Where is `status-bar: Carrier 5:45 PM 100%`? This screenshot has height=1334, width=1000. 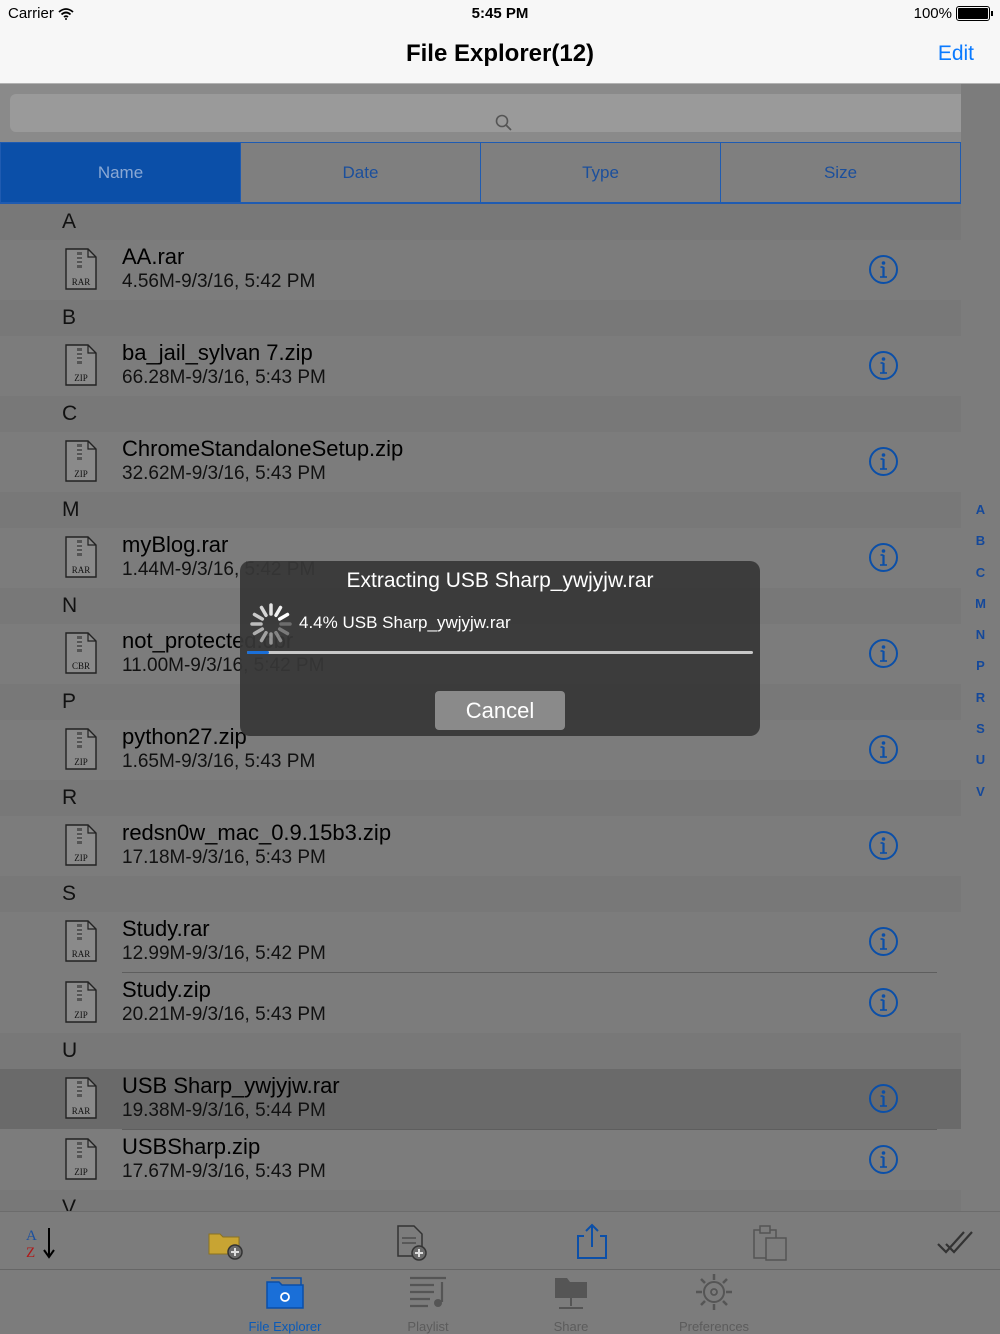
status-bar: Carrier 5:45 PM 100% is located at coordinates (500, 14).